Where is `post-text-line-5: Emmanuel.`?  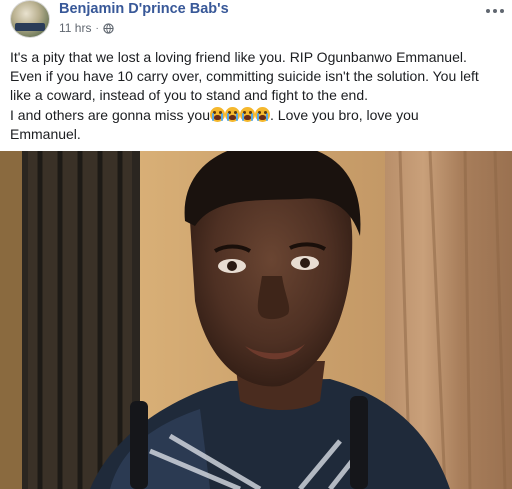 post-text-line-5: Emmanuel. is located at coordinates (45, 133).